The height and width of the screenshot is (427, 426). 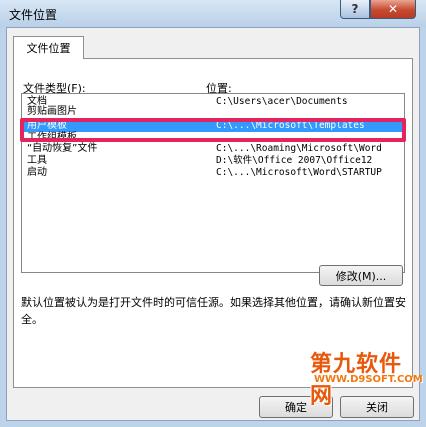 I want to click on list-item: 工具 D:\软件\Office 2007\Office12, so click(x=213, y=161).